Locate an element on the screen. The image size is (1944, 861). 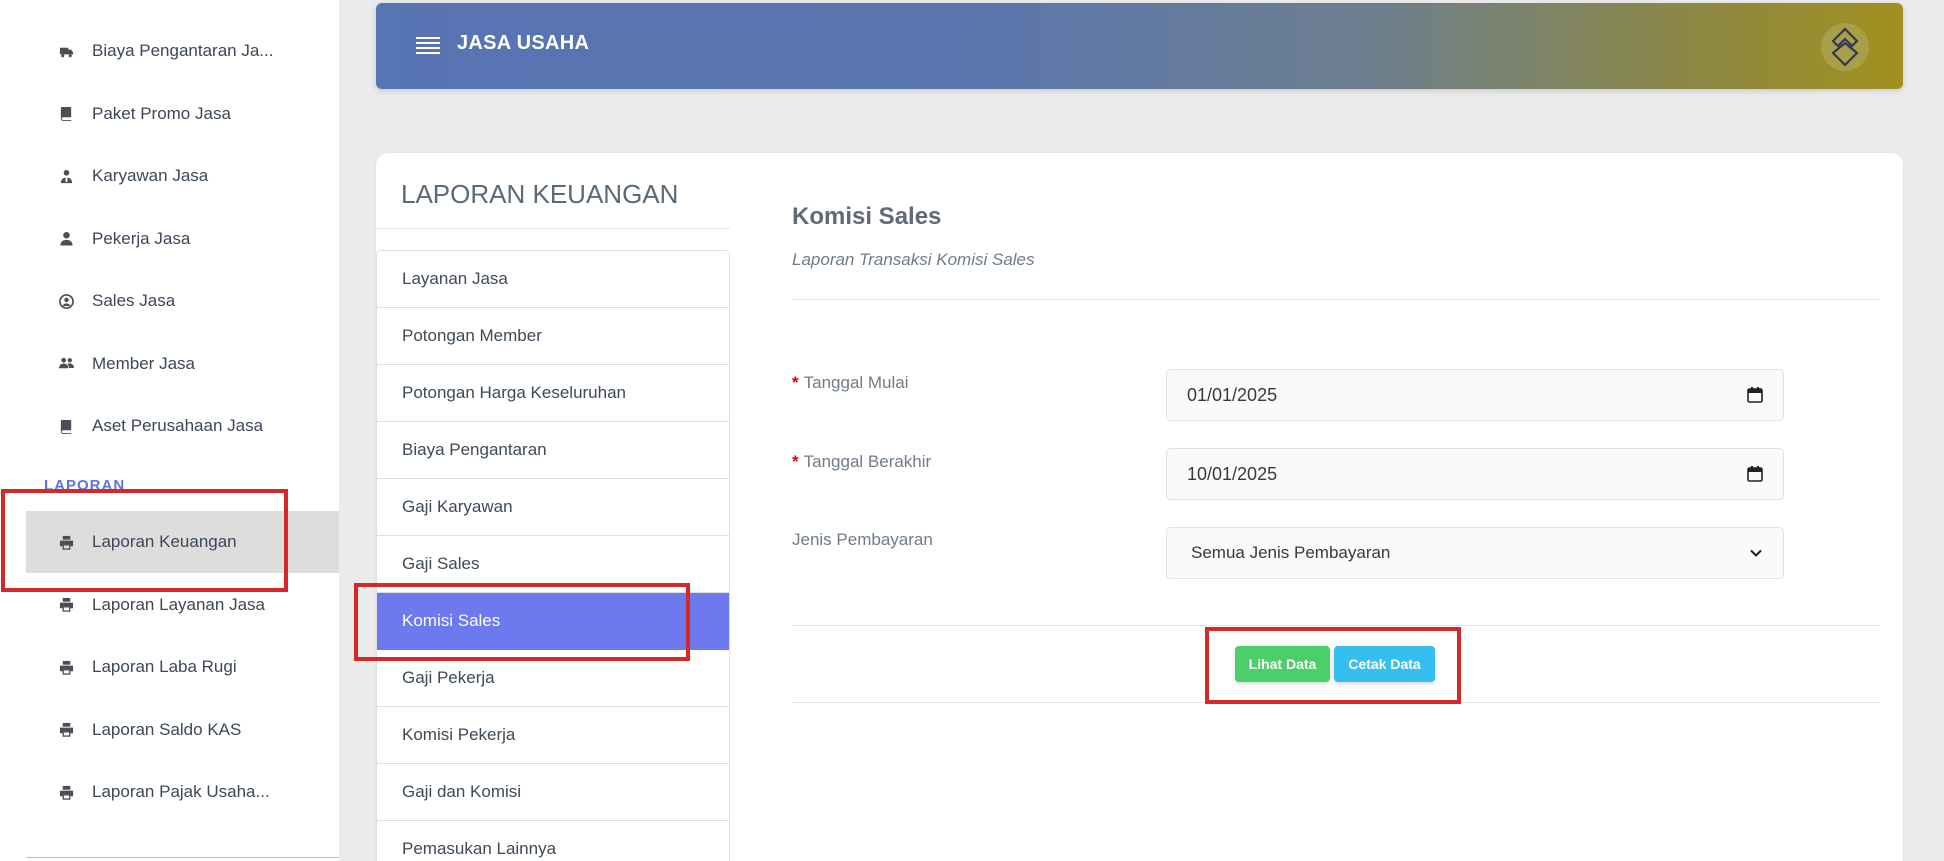
report-list-item: Layanan Jasa is located at coordinates (553, 279).